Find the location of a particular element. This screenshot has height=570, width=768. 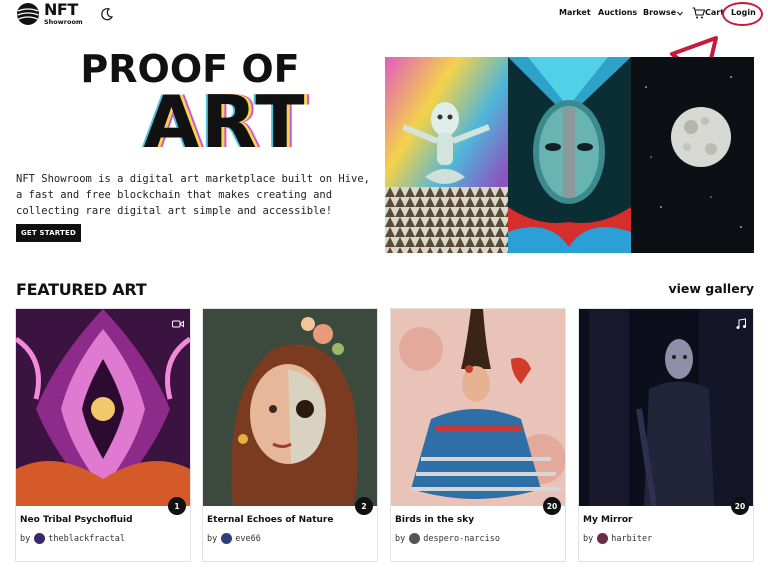

art-title: Neo Tribal Psychofluid is located at coordinates (76, 520).